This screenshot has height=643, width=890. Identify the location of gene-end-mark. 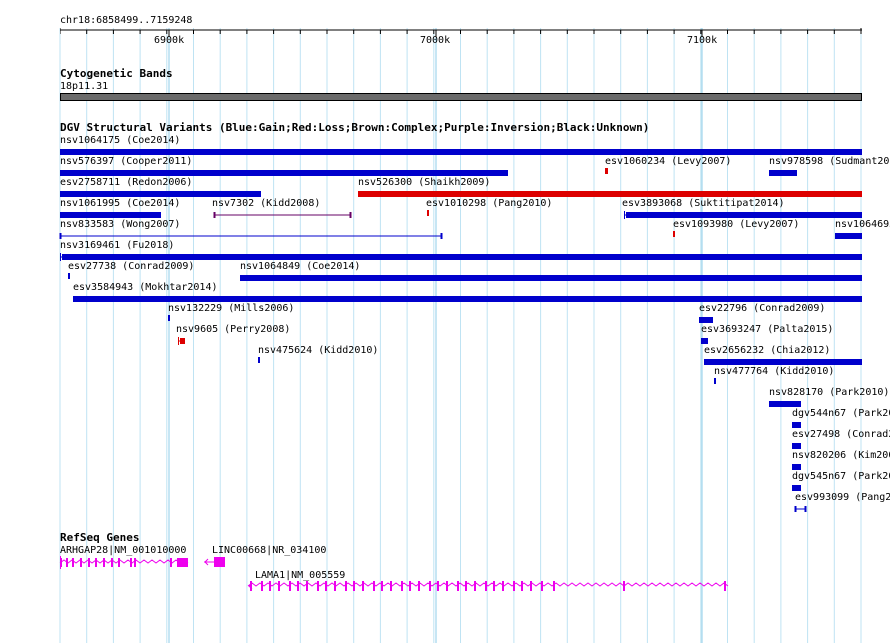
(60, 562).